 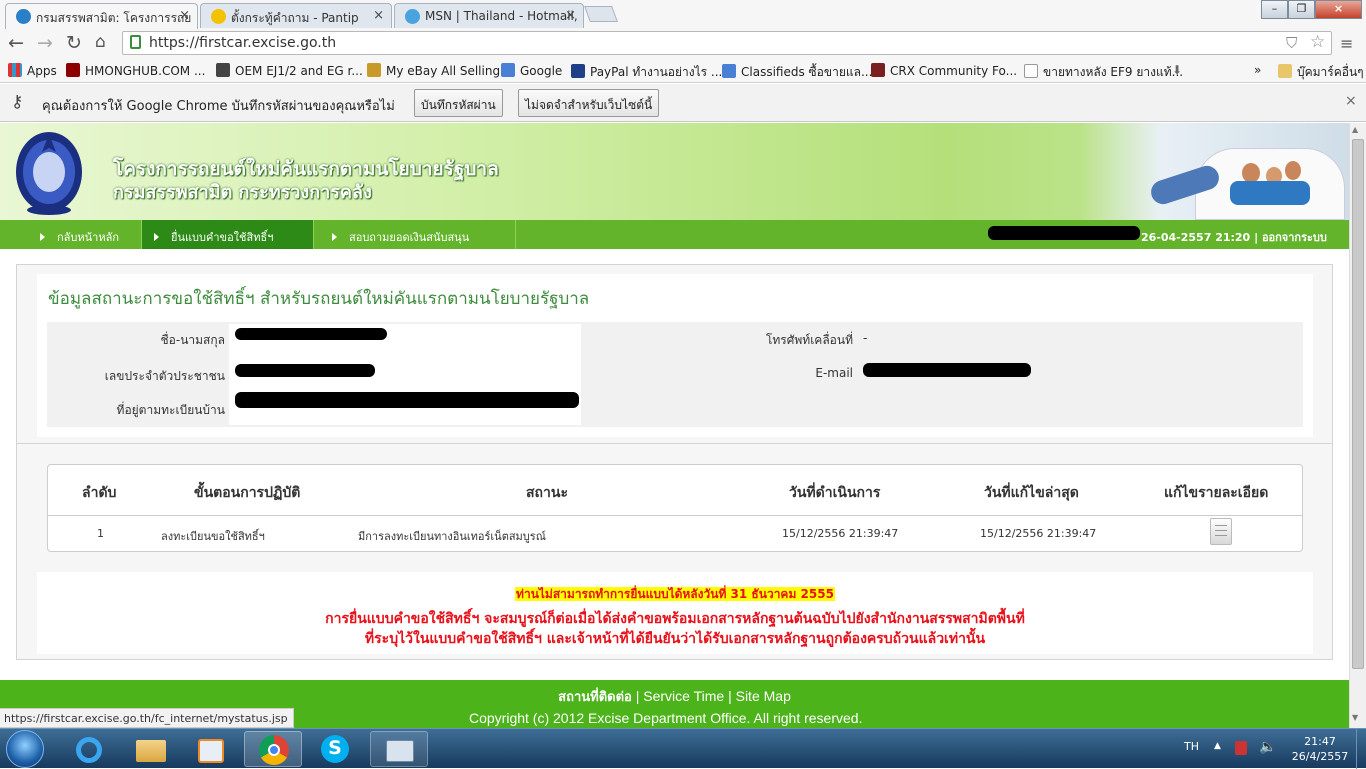 What do you see at coordinates (305, 370) in the screenshot?
I see `redacted-id` at bounding box center [305, 370].